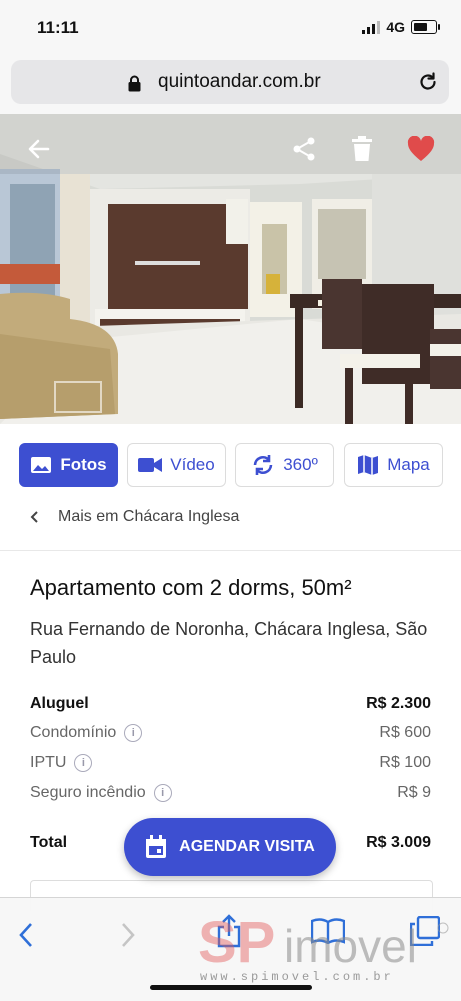  I want to click on heart-icon, so click(421, 149).